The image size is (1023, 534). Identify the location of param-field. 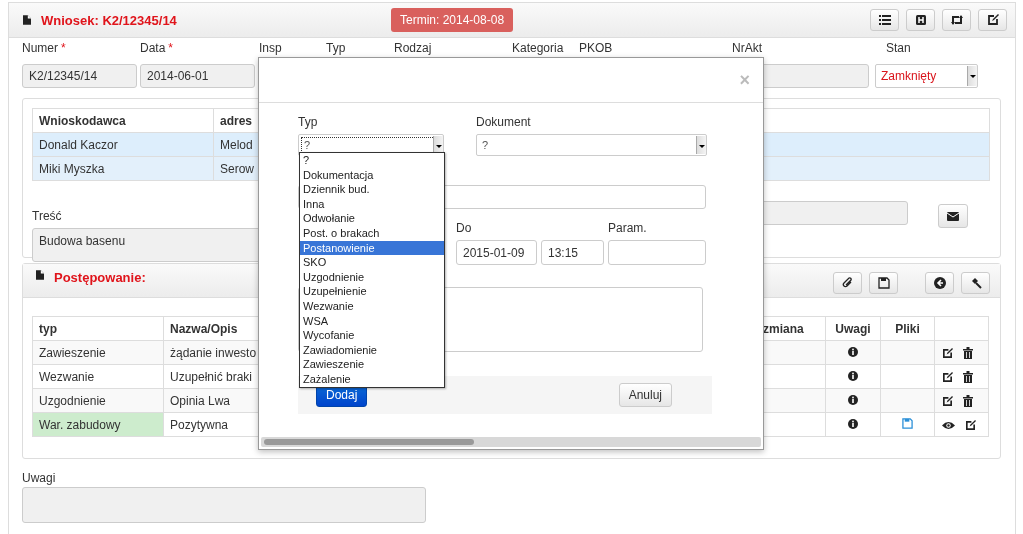
(657, 252).